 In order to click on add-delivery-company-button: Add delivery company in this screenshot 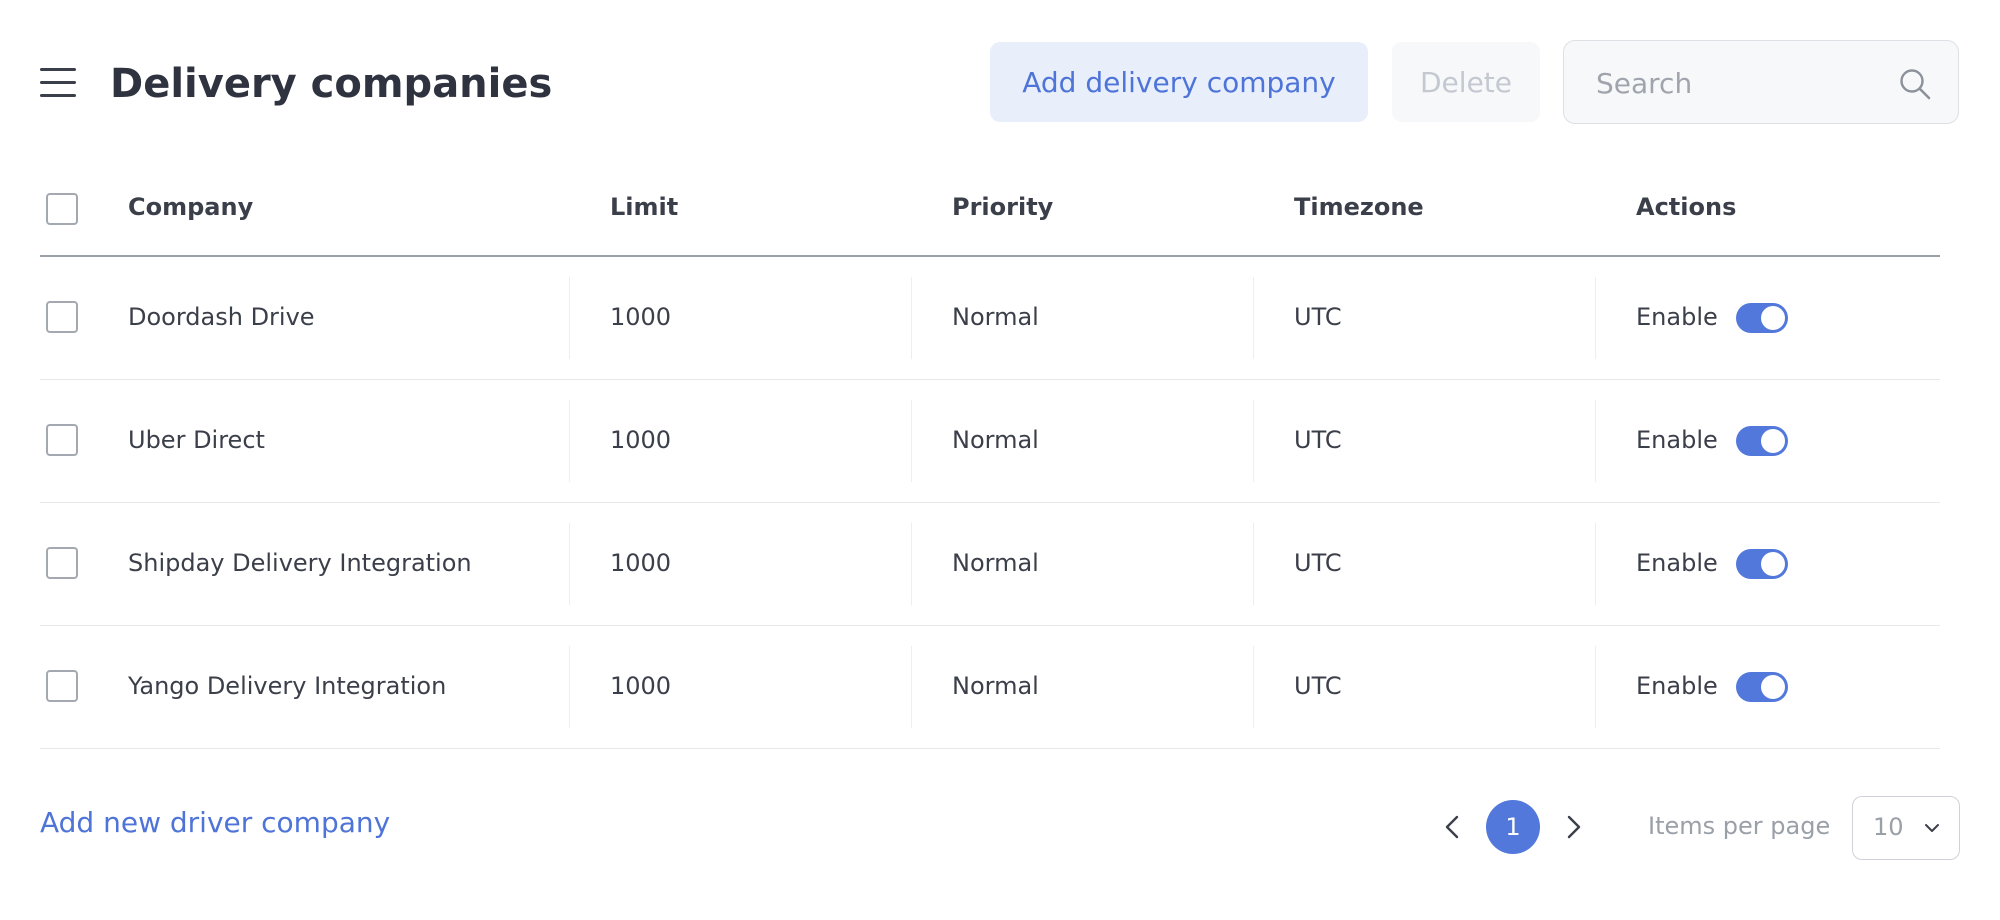, I will do `click(1179, 82)`.